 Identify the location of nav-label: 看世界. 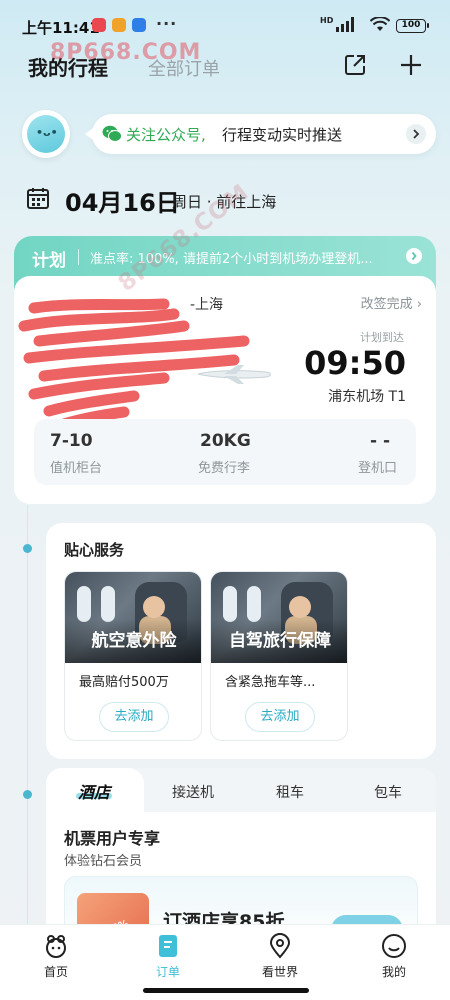
(279, 972).